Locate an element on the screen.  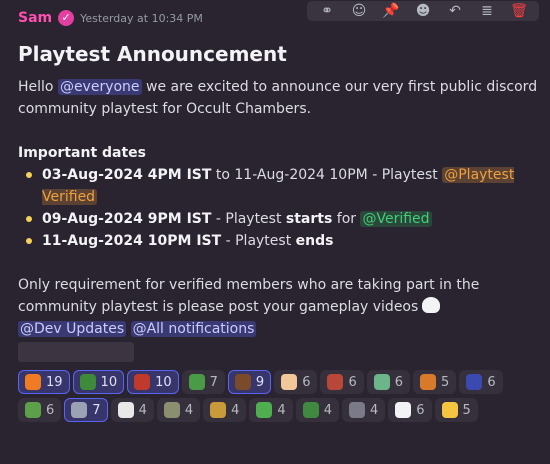
tree-emoji is located at coordinates (310, 410).